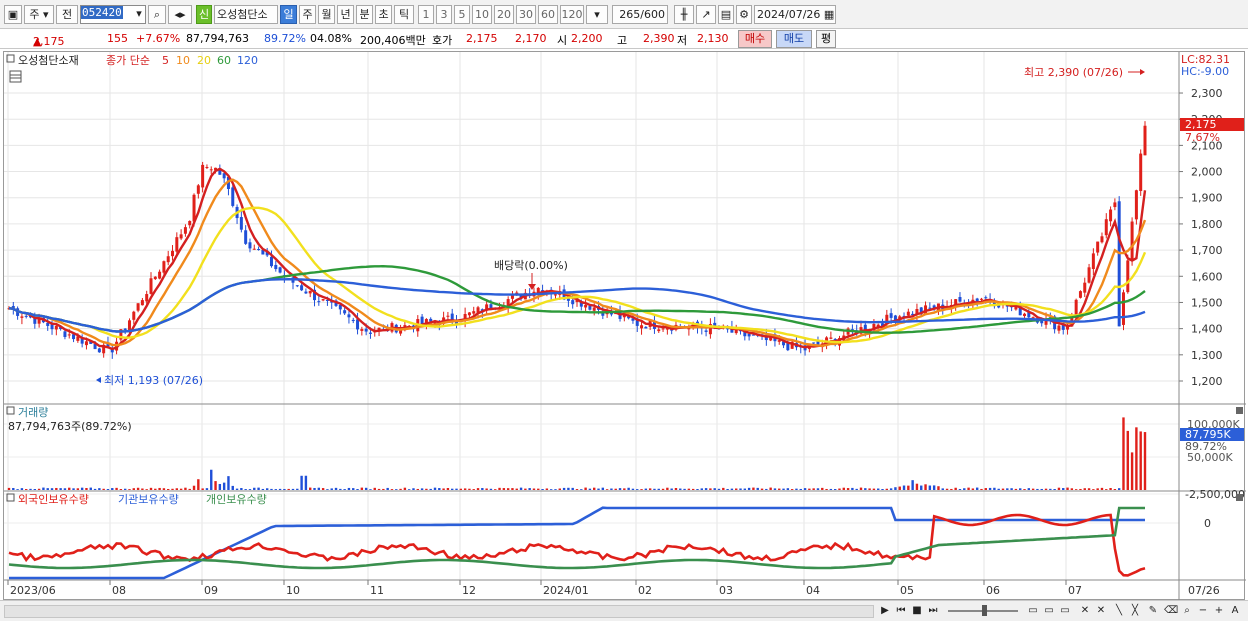 The height and width of the screenshot is (621, 1248). Describe the element at coordinates (53, 499) in the screenshot. I see `legend-foreign: 외국인보유수량` at that location.